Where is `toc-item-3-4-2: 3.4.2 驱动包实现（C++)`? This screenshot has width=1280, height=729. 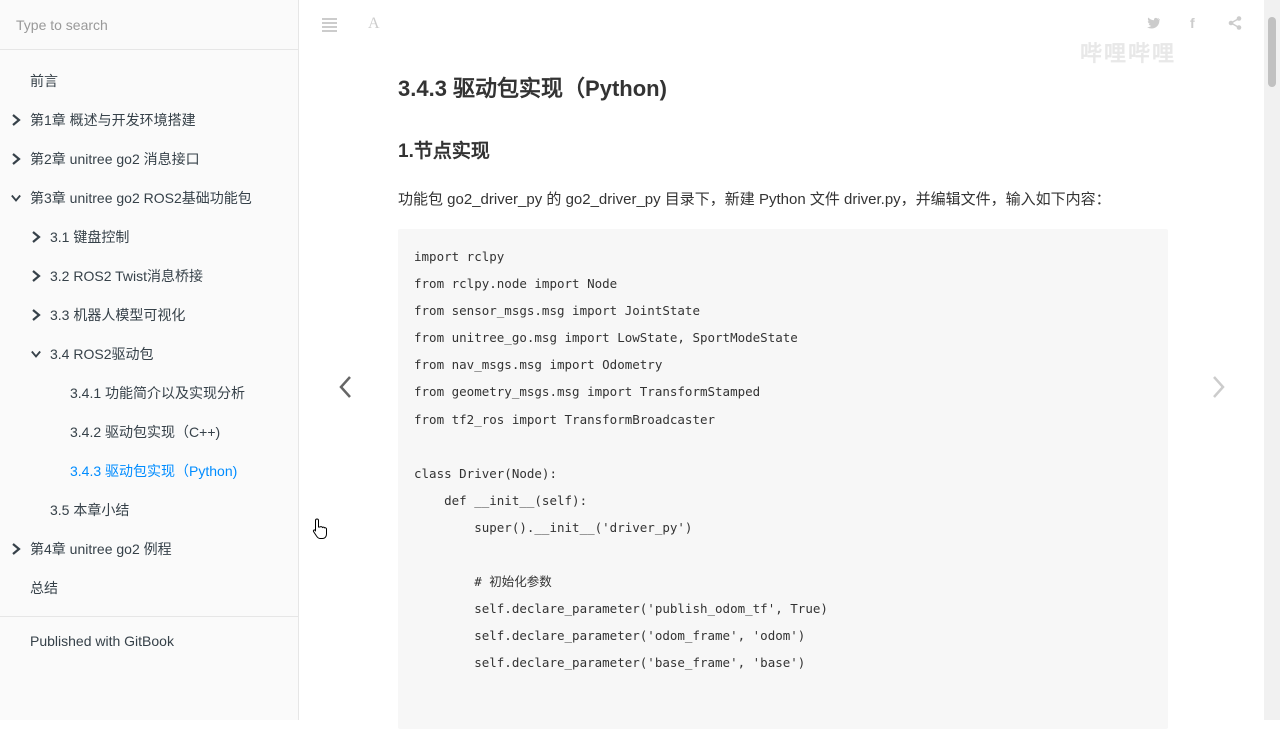
toc-item-3-4-2: 3.4.2 驱动包实现（C++) is located at coordinates (149, 431).